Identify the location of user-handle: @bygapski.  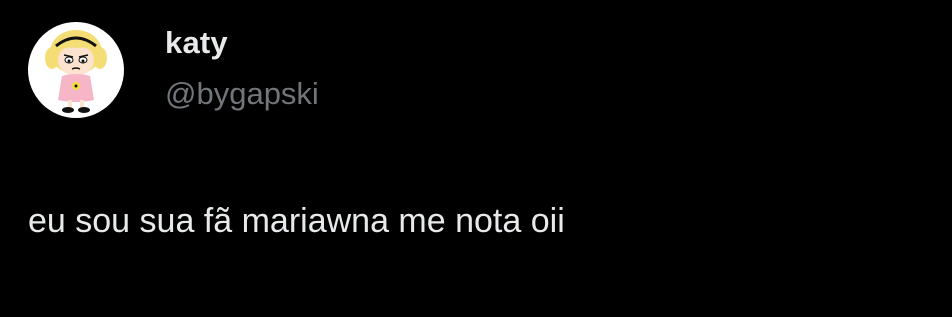
(242, 94).